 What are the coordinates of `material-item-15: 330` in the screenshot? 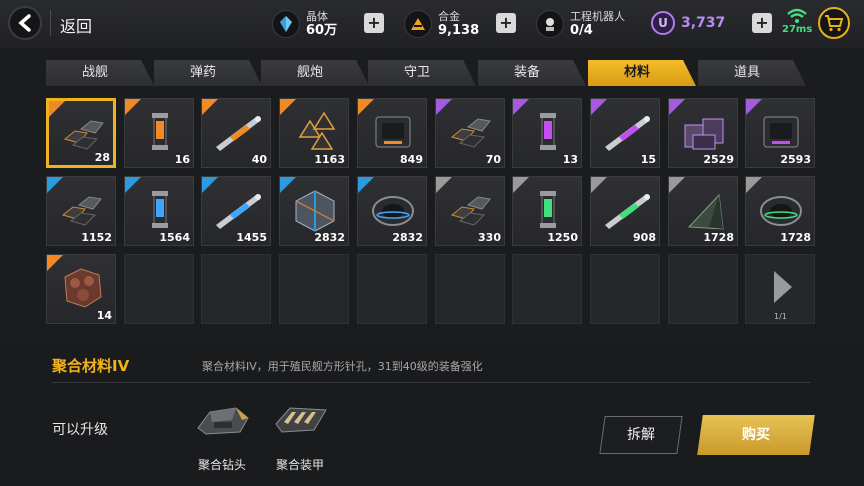 It's located at (470, 211).